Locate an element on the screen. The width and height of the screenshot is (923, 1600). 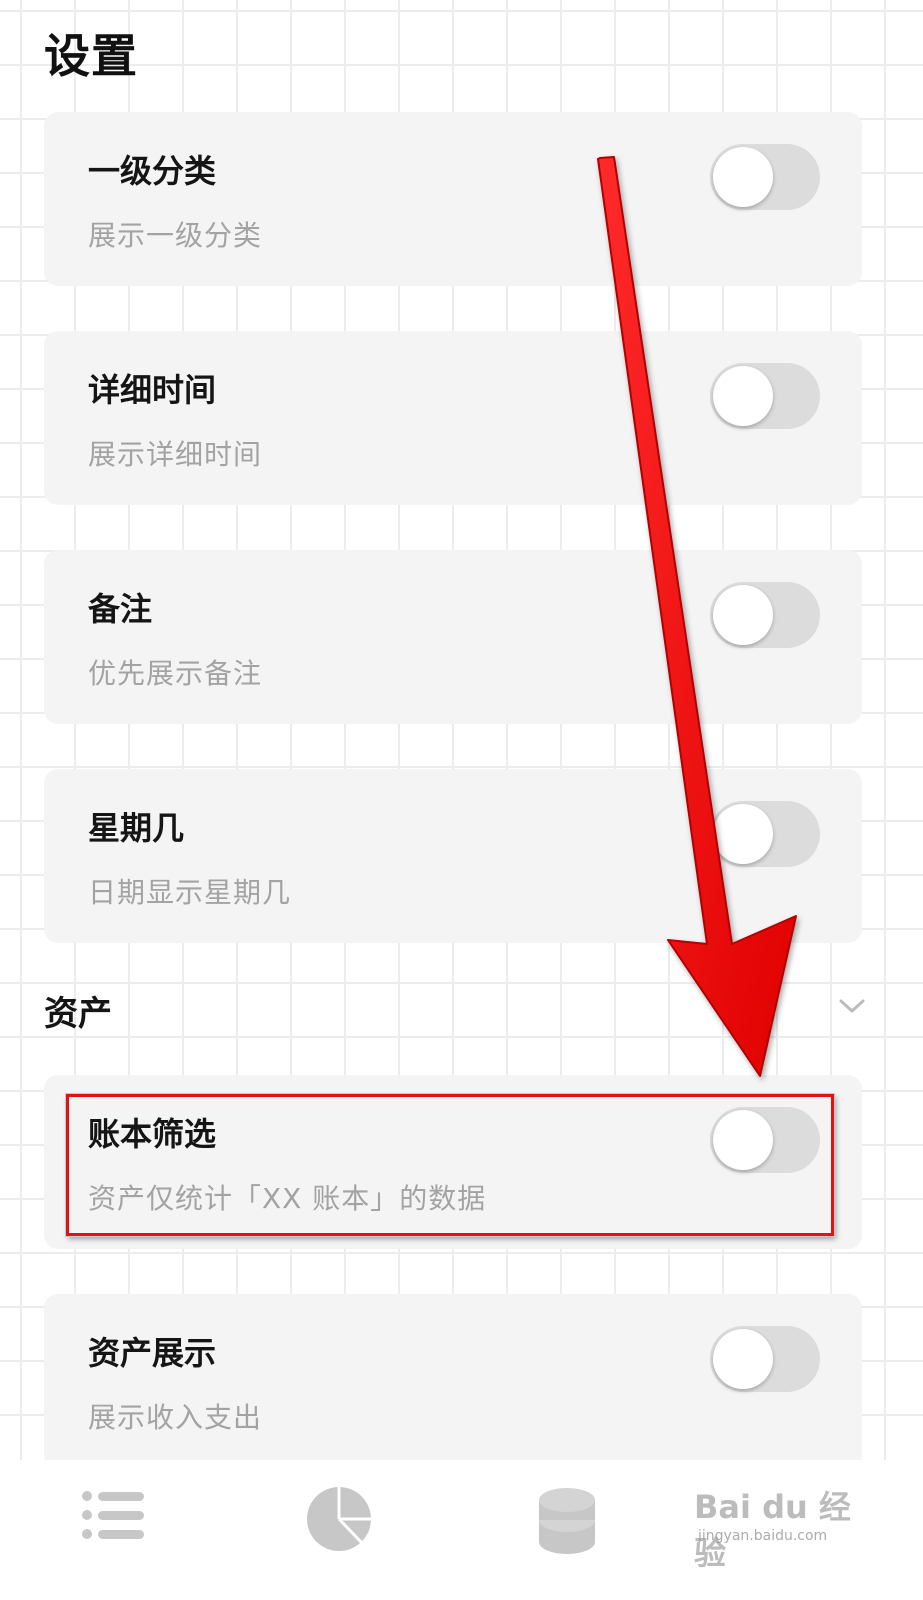
list-icon is located at coordinates (113, 1515).